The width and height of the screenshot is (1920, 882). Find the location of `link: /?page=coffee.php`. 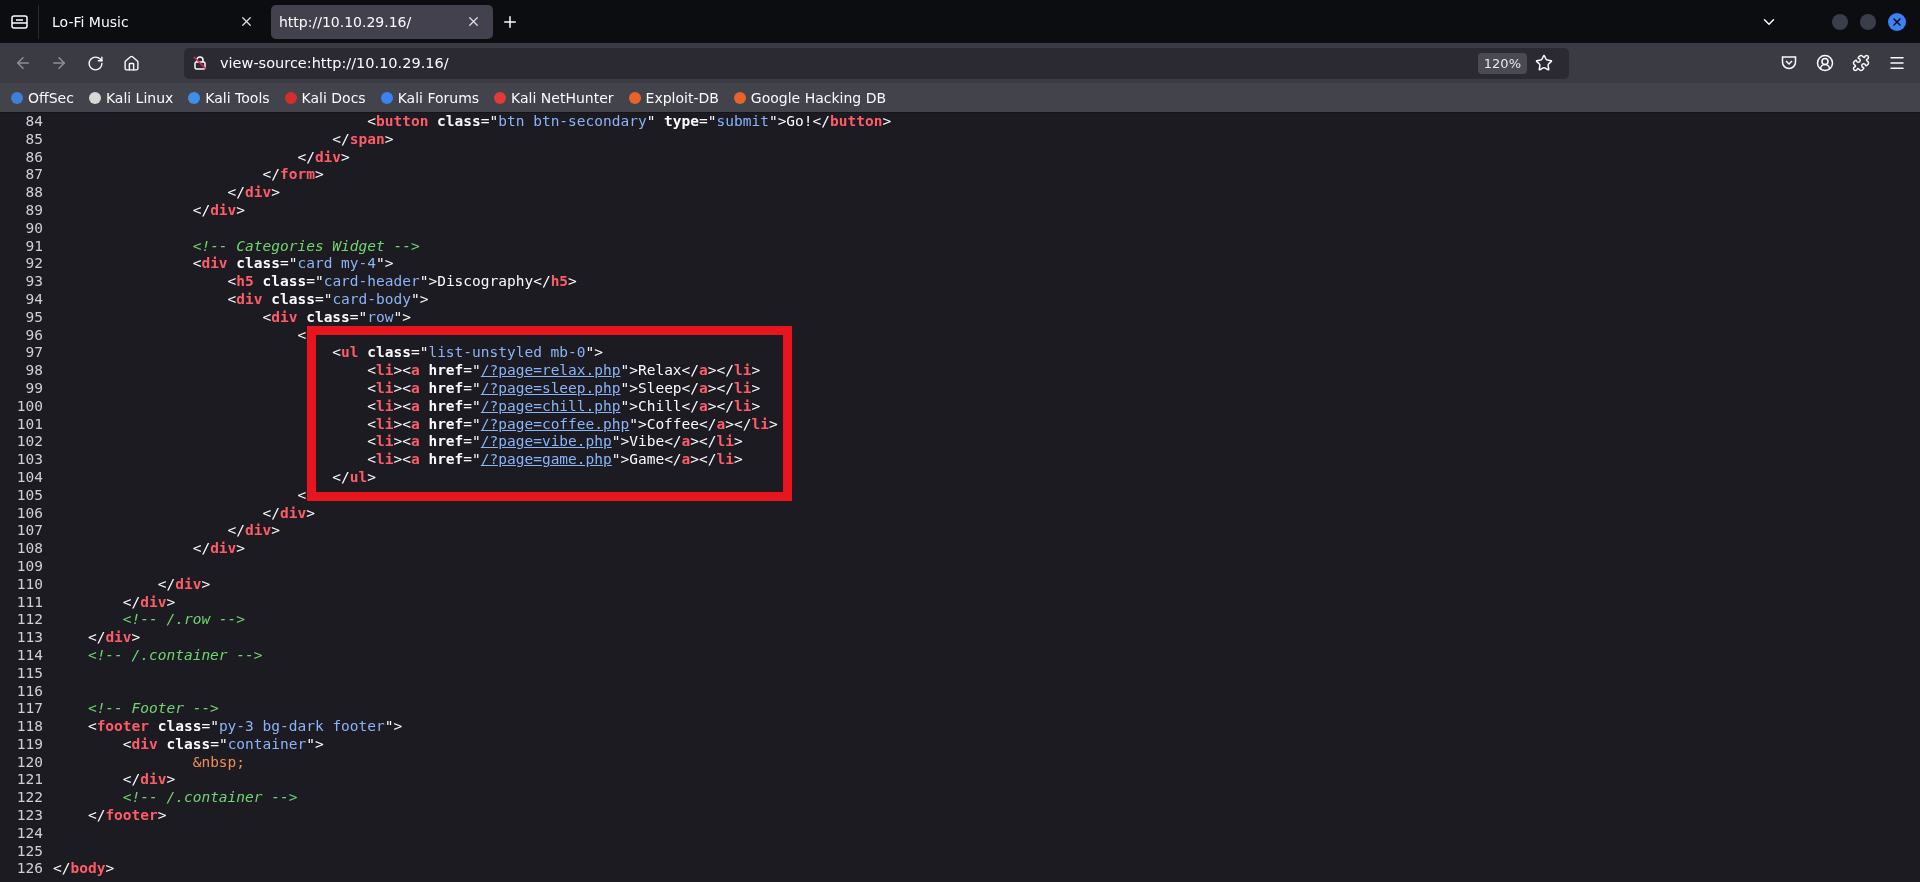

link: /?page=coffee.php is located at coordinates (555, 423).